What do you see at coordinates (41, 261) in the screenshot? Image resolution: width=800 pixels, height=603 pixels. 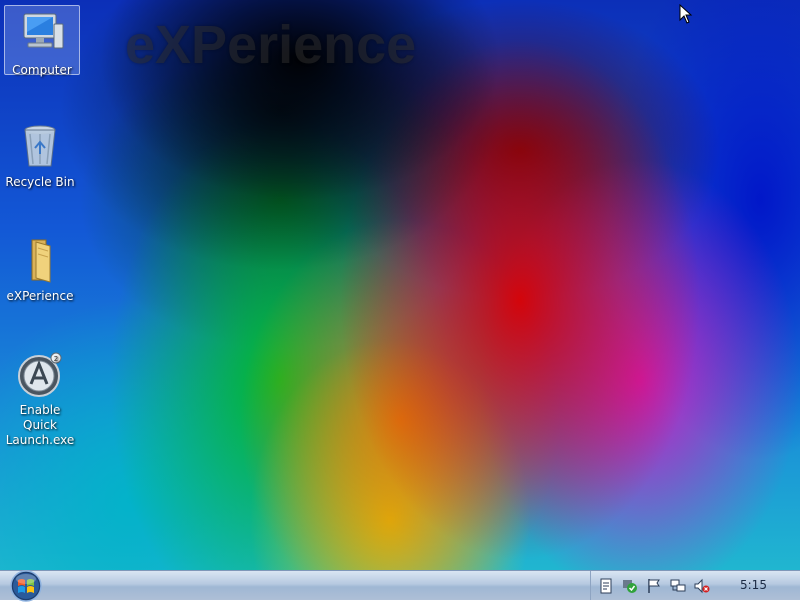 I see `folder-icon` at bounding box center [41, 261].